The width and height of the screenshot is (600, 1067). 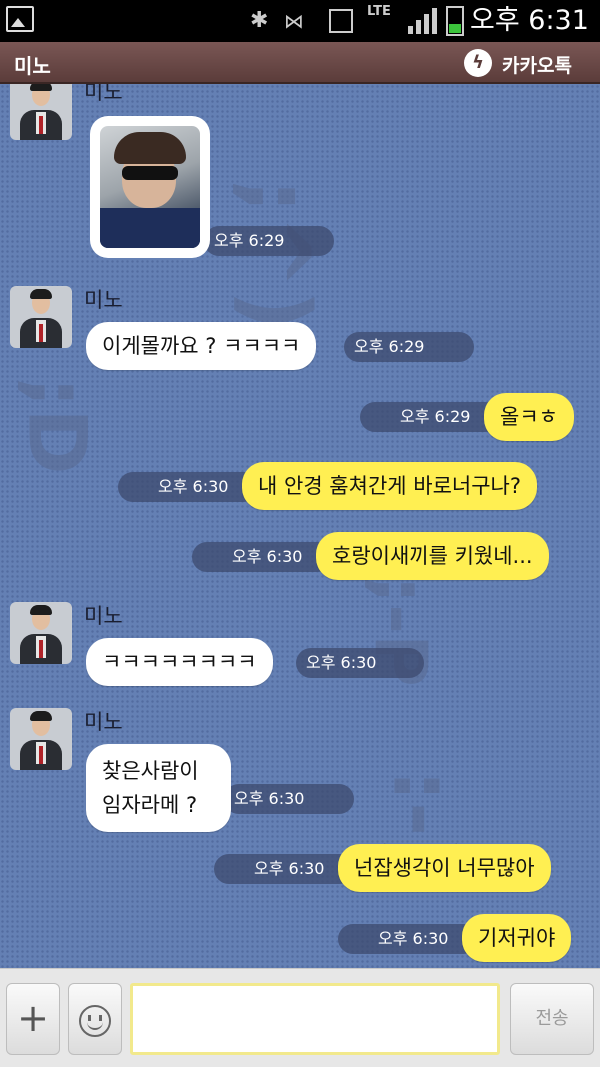 I want to click on message-input-bar: + 전송, so click(x=300, y=1017).